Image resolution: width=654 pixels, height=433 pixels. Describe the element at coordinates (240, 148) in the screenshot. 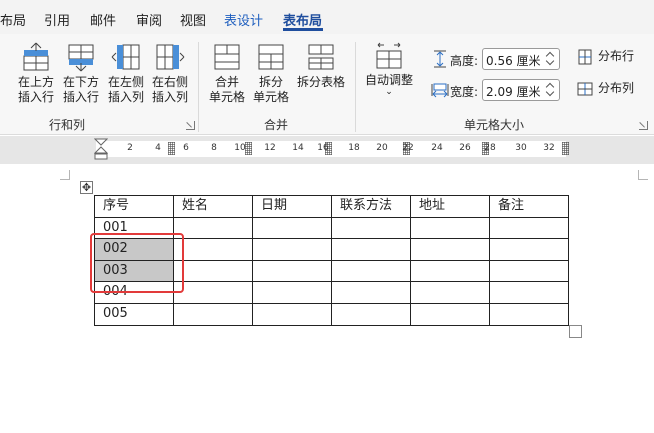

I see `ruler-tick: 10` at that location.